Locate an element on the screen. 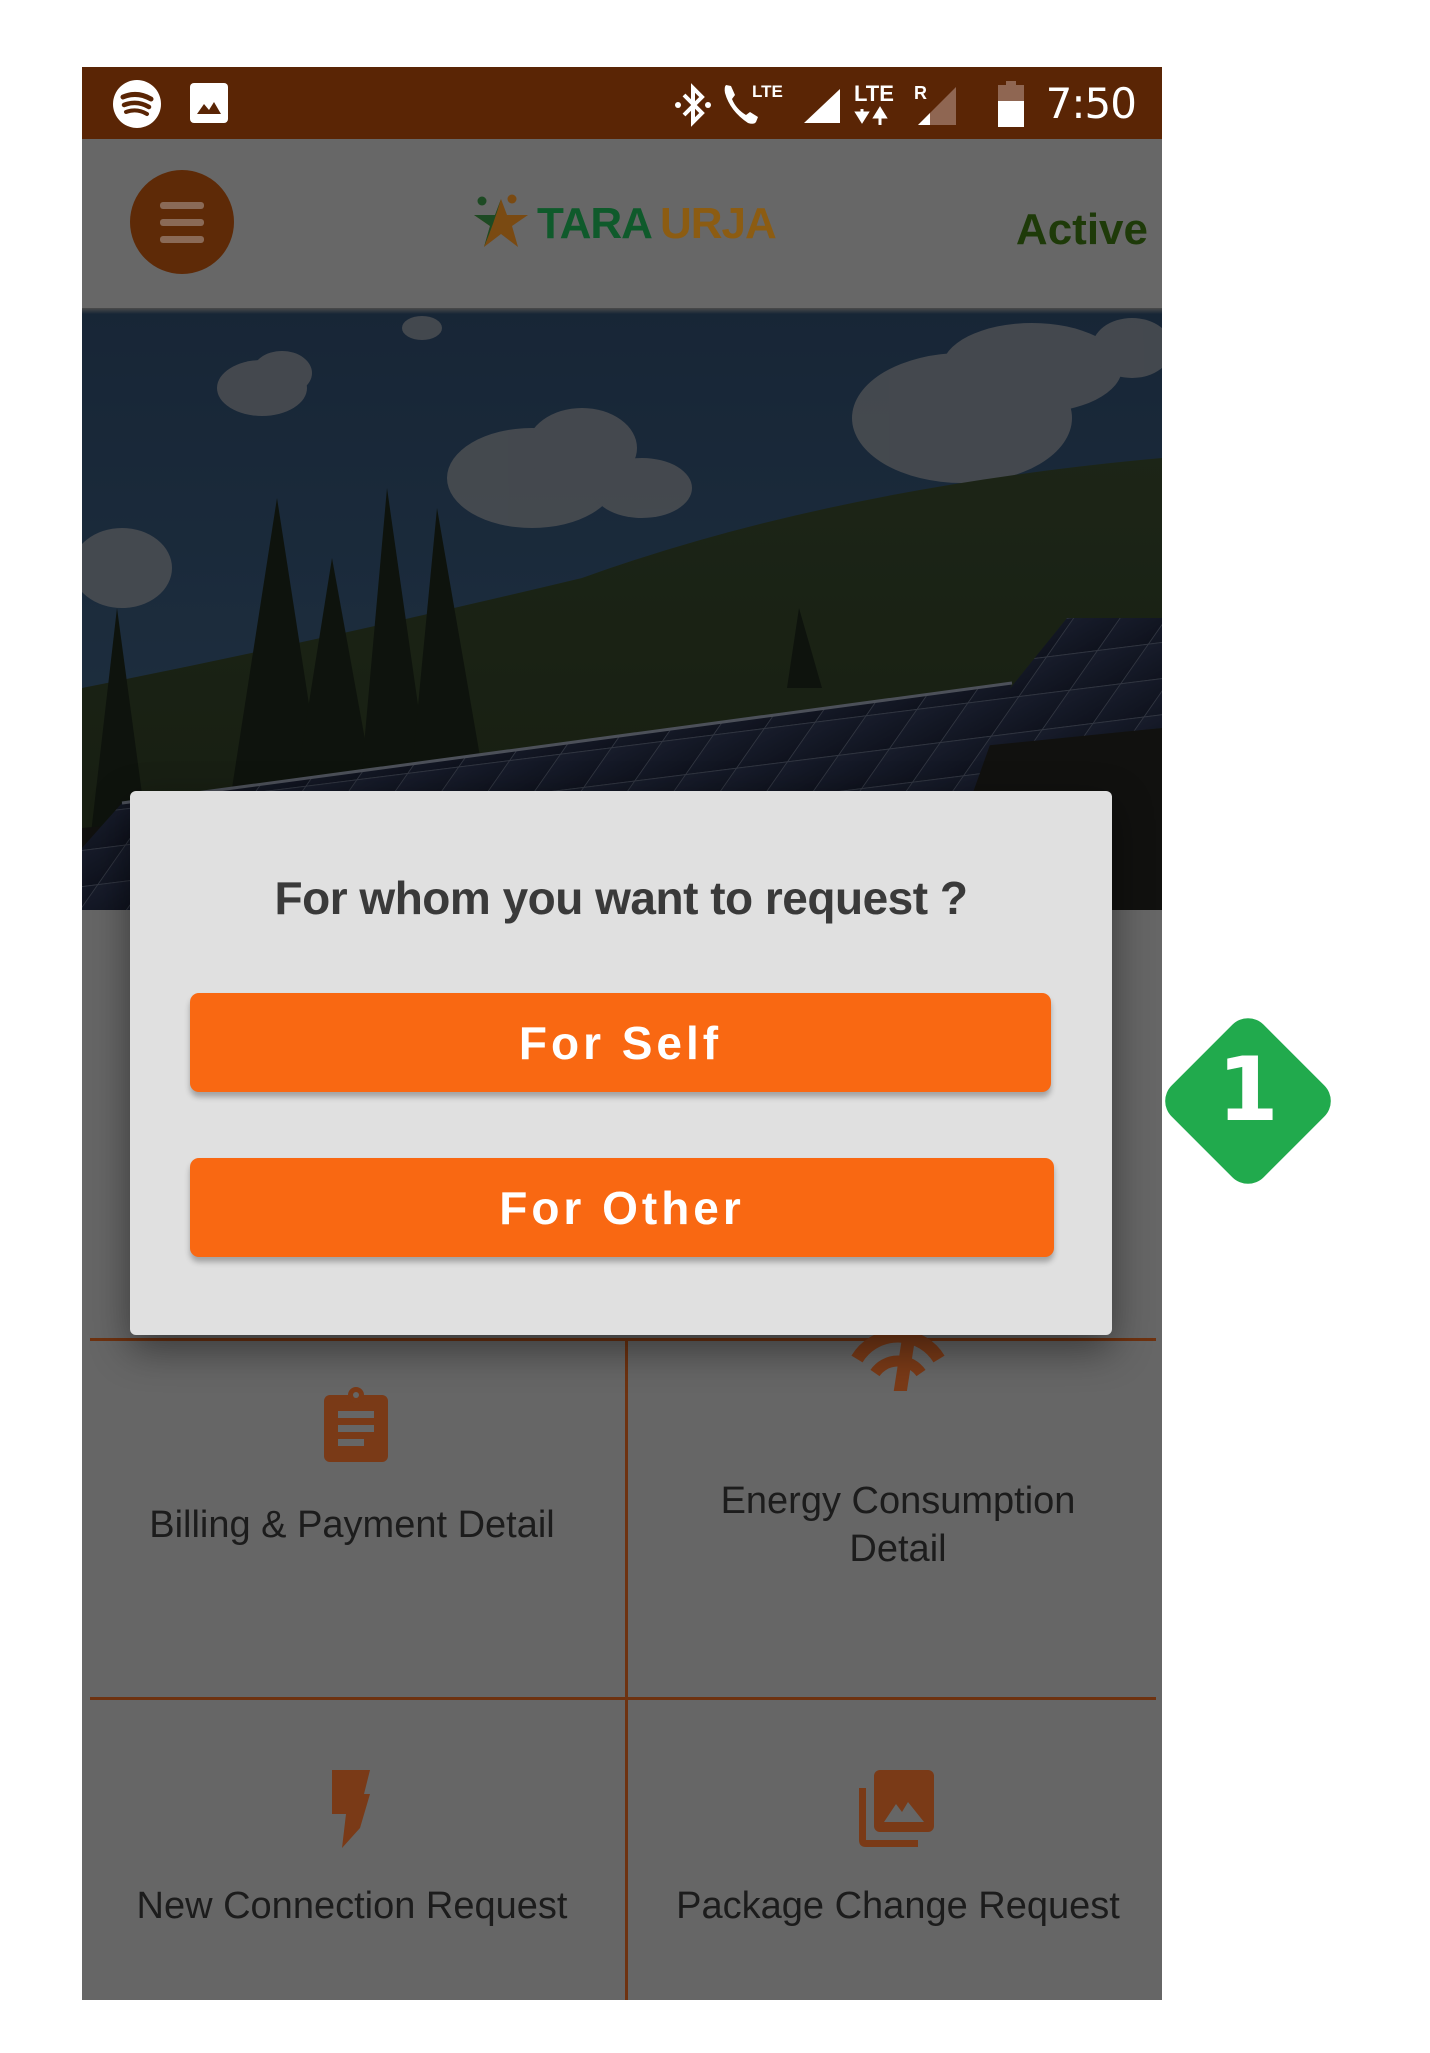 The width and height of the screenshot is (1430, 2053). image-notification-icon is located at coordinates (209, 103).